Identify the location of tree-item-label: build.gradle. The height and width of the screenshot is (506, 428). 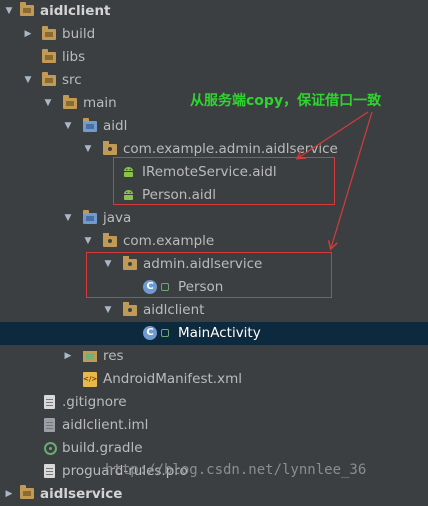
(102, 448).